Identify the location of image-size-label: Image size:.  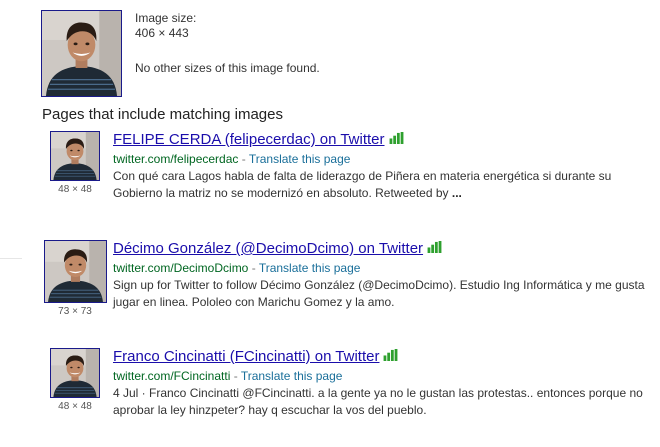
(166, 18).